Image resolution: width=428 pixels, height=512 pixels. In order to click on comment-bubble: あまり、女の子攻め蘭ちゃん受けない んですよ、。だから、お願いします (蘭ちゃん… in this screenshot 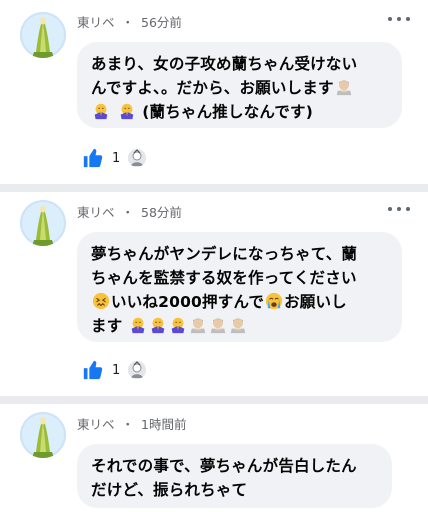, I will do `click(239, 85)`.